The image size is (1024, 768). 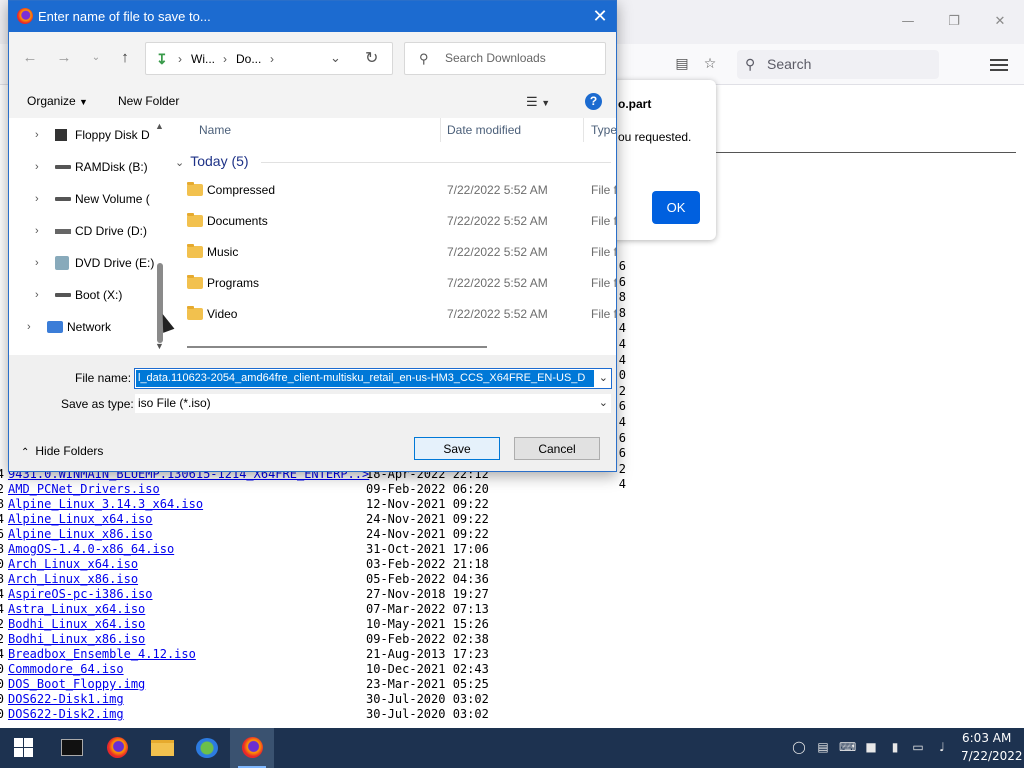 I want to click on color-tray-icon: ■, so click(x=871, y=747).